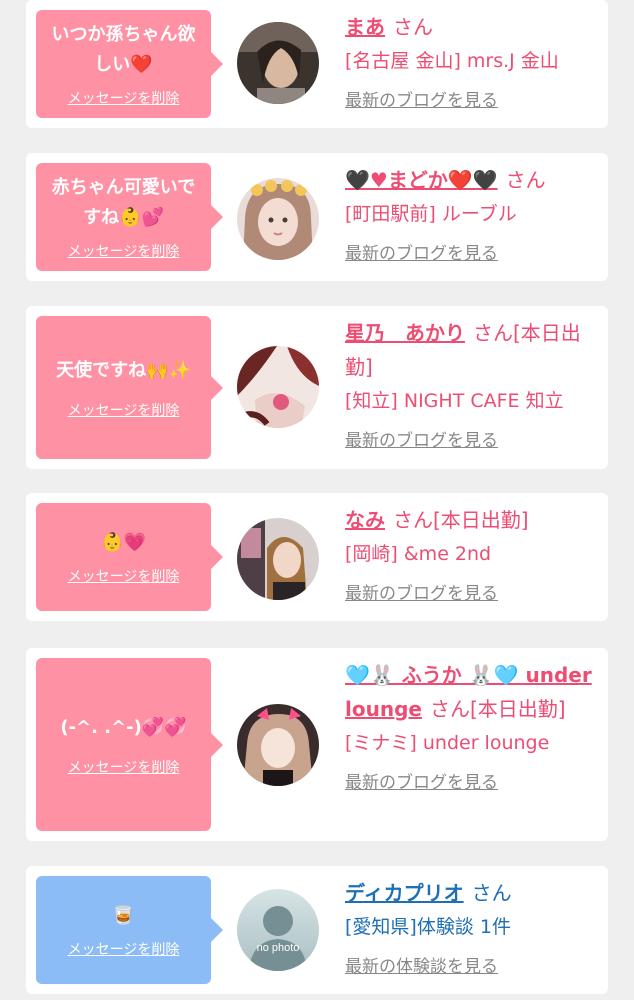 The height and width of the screenshot is (1000, 634). I want to click on sender-info: なみ さん[本日出勤] [岡崎] &me 2nd 最新のブログを見る, so click(472, 553).